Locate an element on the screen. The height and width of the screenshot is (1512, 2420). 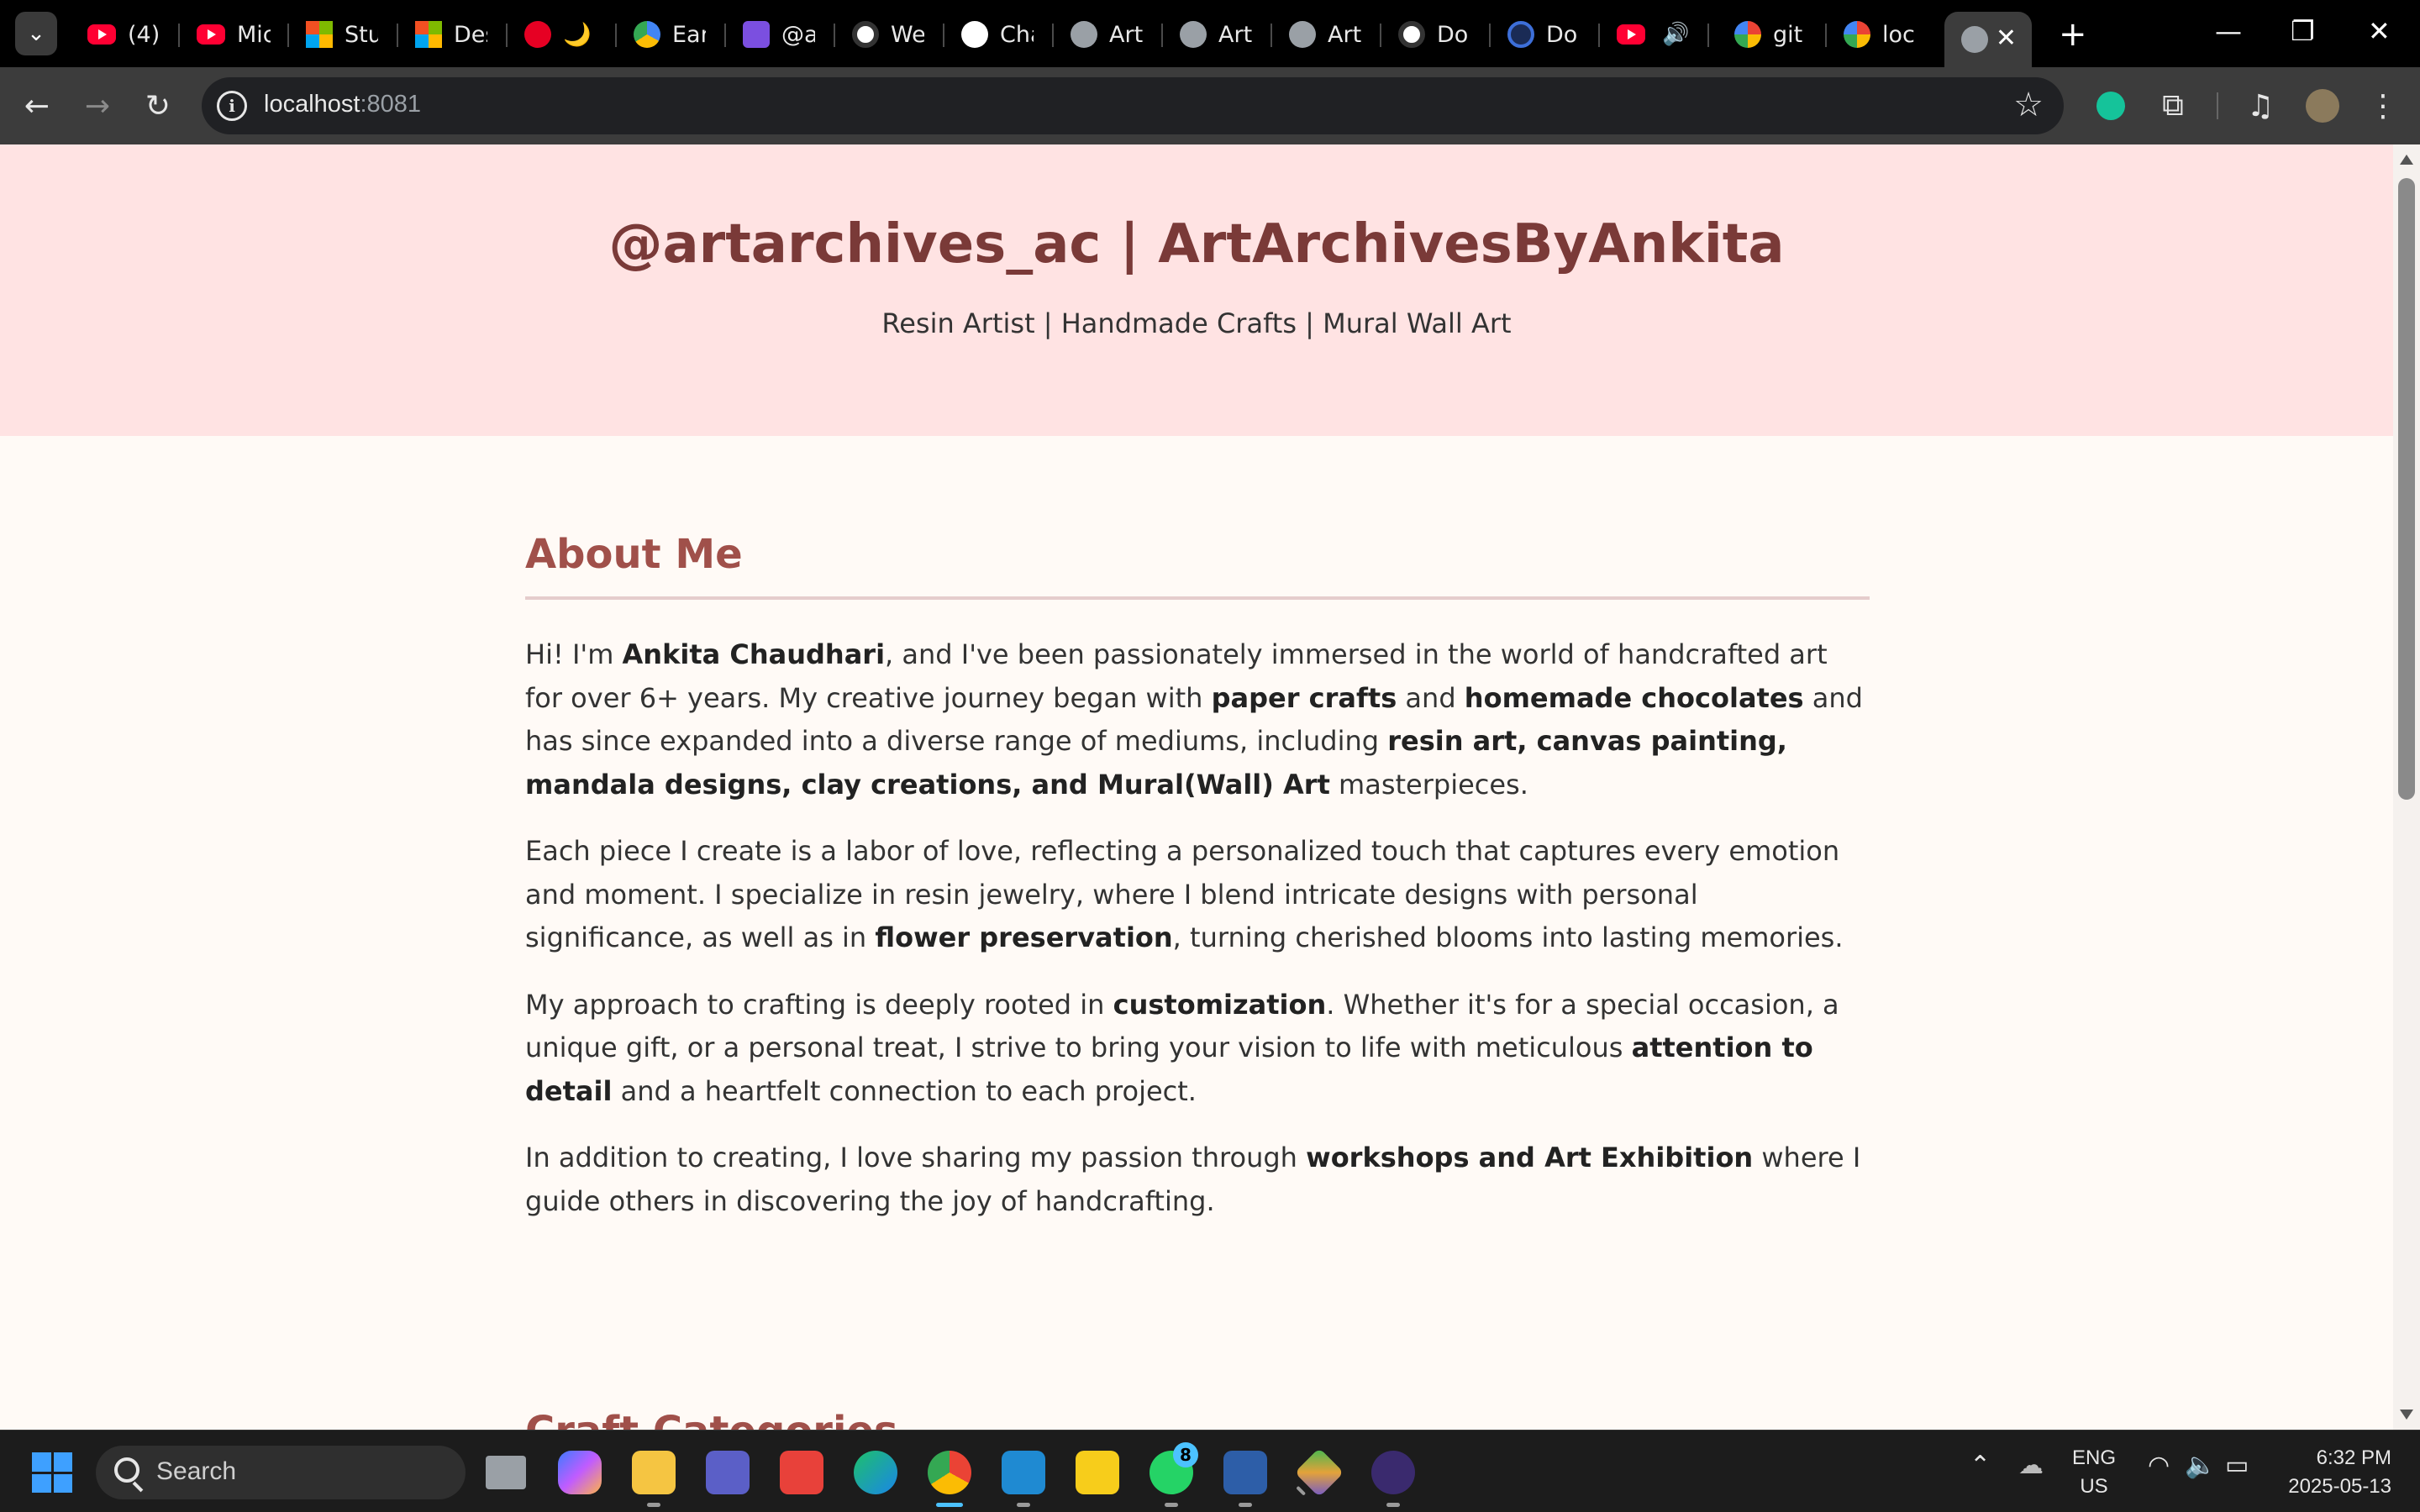
tab: Stu is located at coordinates (344, 34).